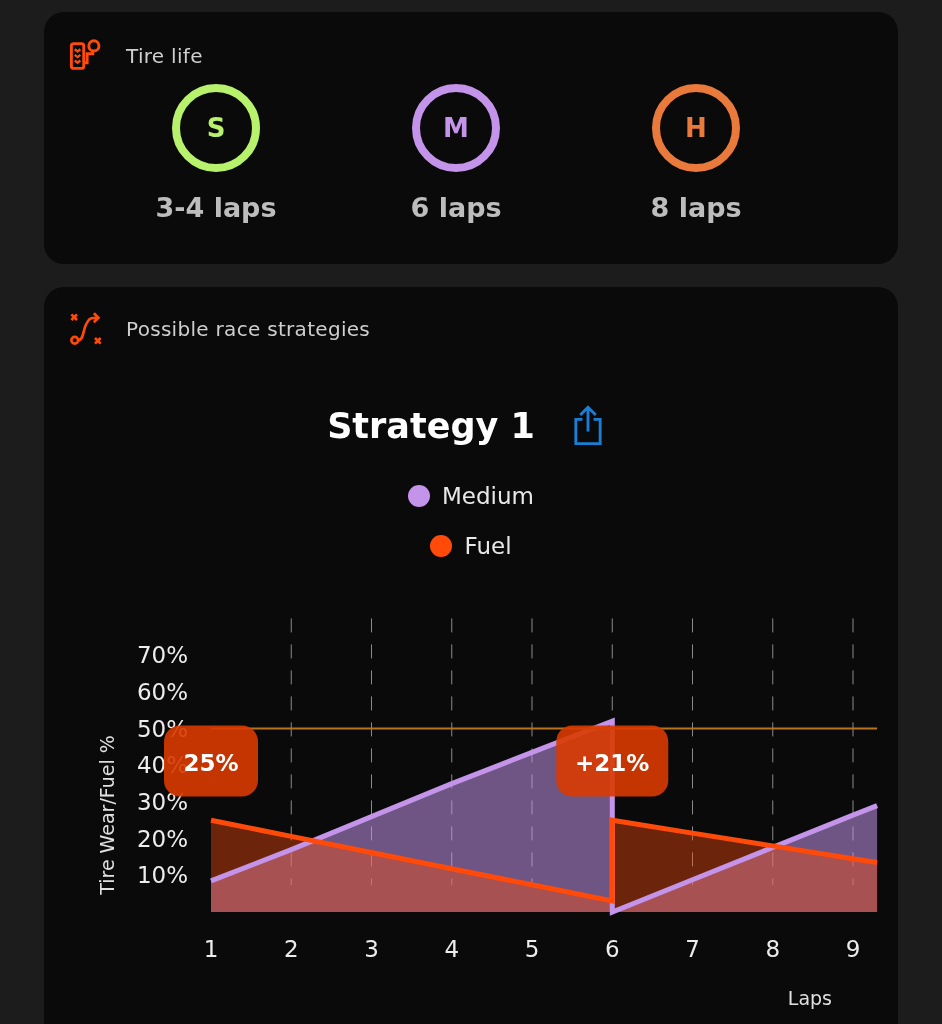 This screenshot has height=1024, width=942. I want to click on y-tick-label: 10%, so click(162, 875).